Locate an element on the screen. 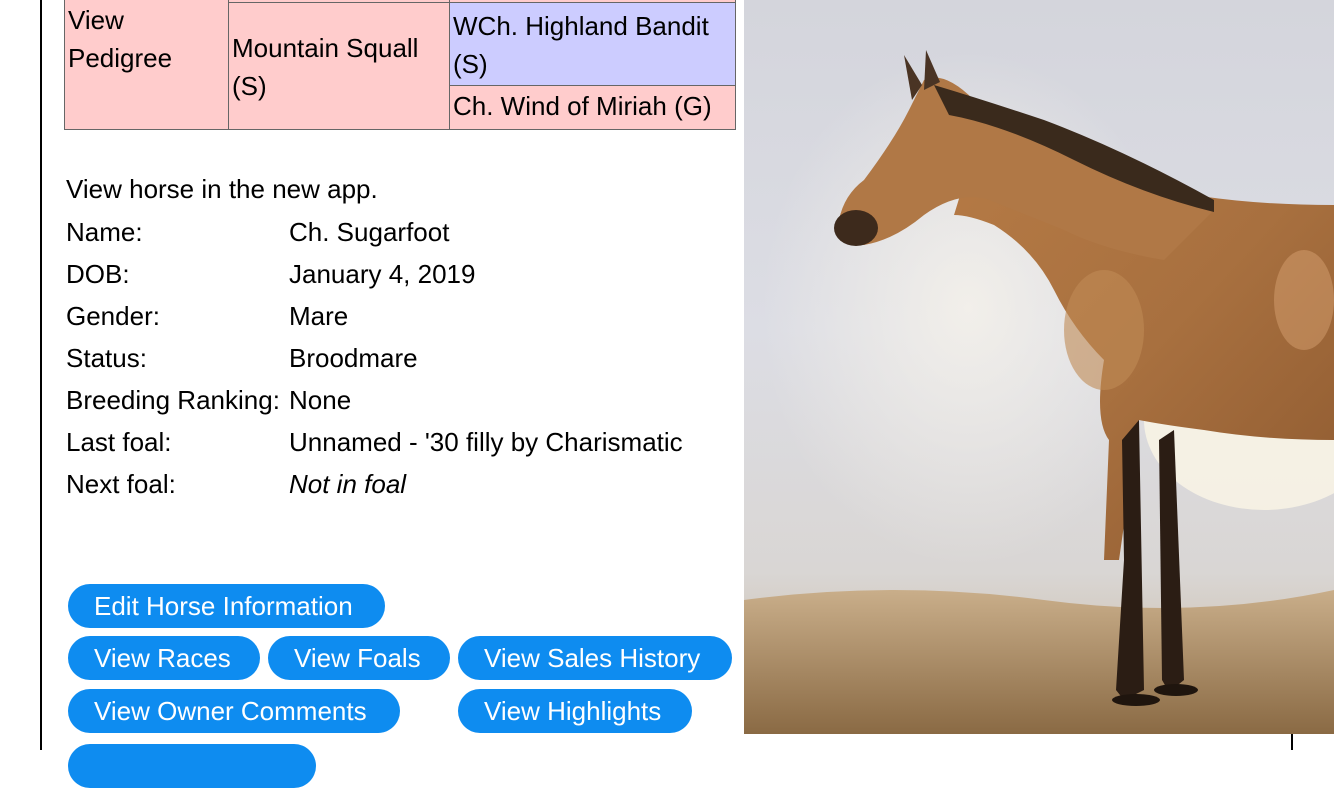 The height and width of the screenshot is (788, 1334). cut-off-button is located at coordinates (192, 766).